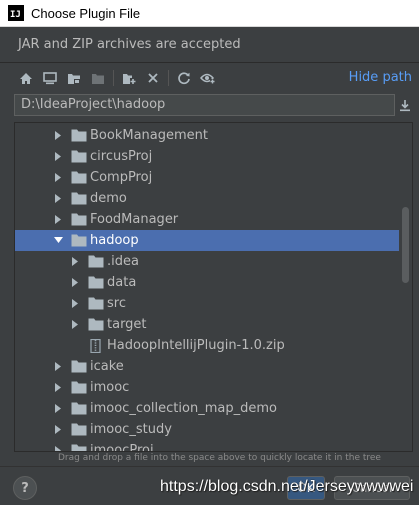  I want to click on intellij-logo-icon: IJ, so click(16, 13).